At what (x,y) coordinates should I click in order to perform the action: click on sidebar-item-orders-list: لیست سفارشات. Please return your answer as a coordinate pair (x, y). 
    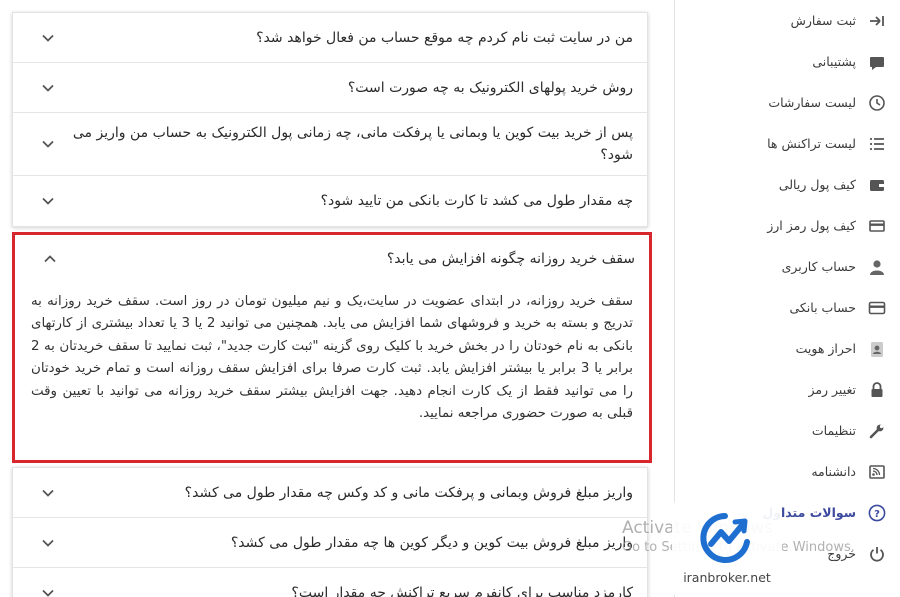
    Looking at the image, I should click on (787, 102).